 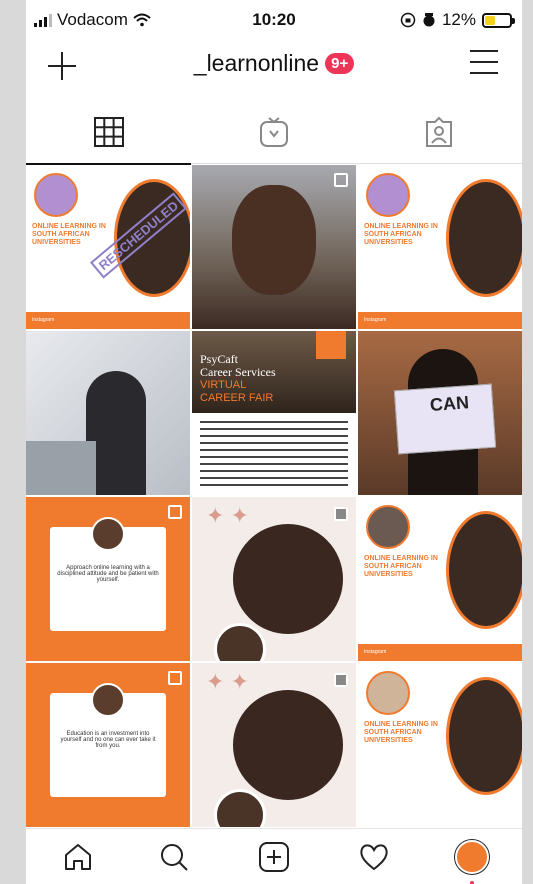 I want to click on status-right: 12%, so click(x=457, y=20).